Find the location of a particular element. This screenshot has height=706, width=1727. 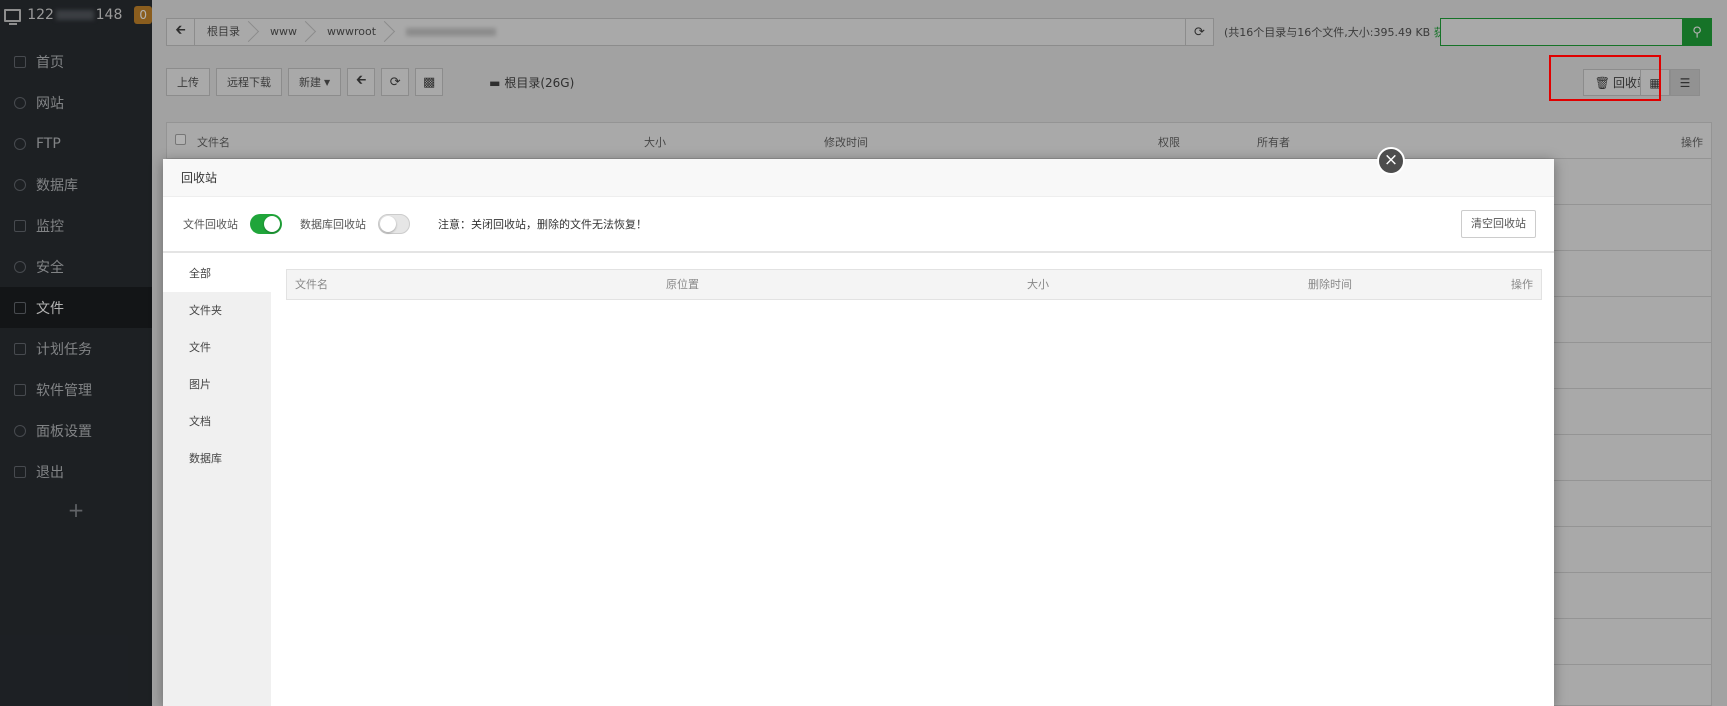

category-files: 文件 is located at coordinates (217, 347).